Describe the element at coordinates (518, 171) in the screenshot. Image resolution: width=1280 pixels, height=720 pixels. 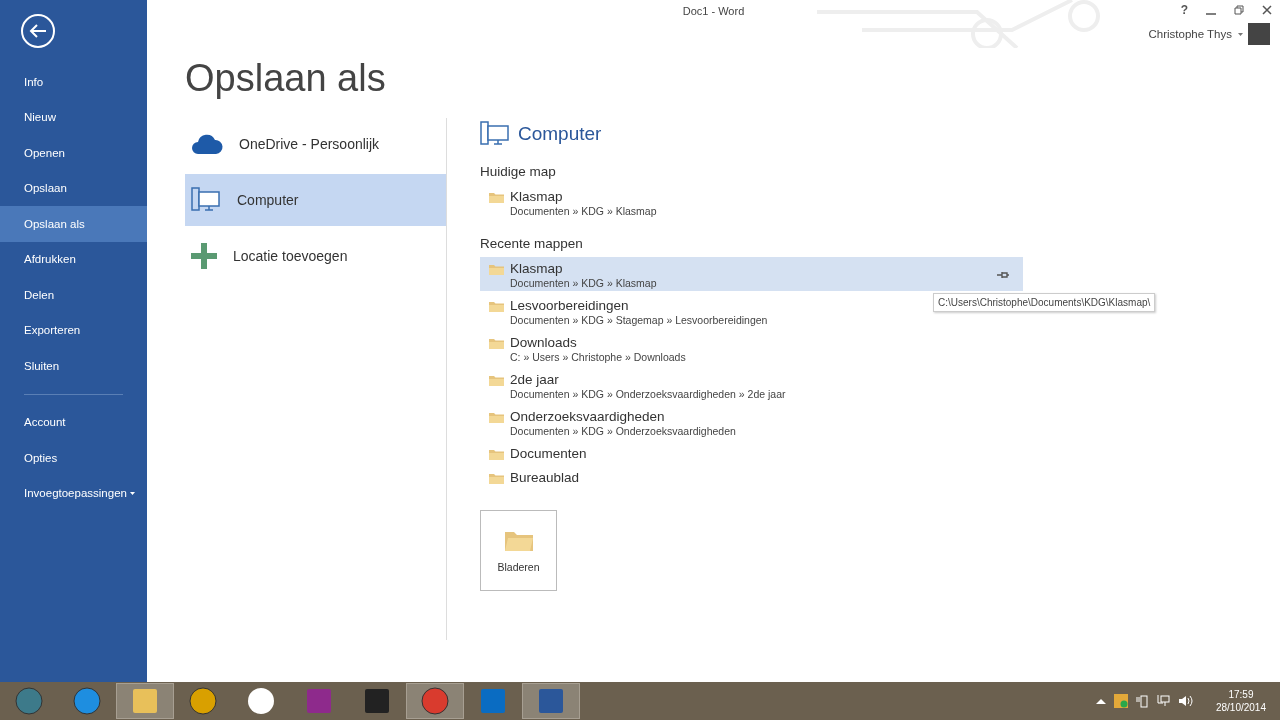
I see `section-title: Huidige map` at that location.